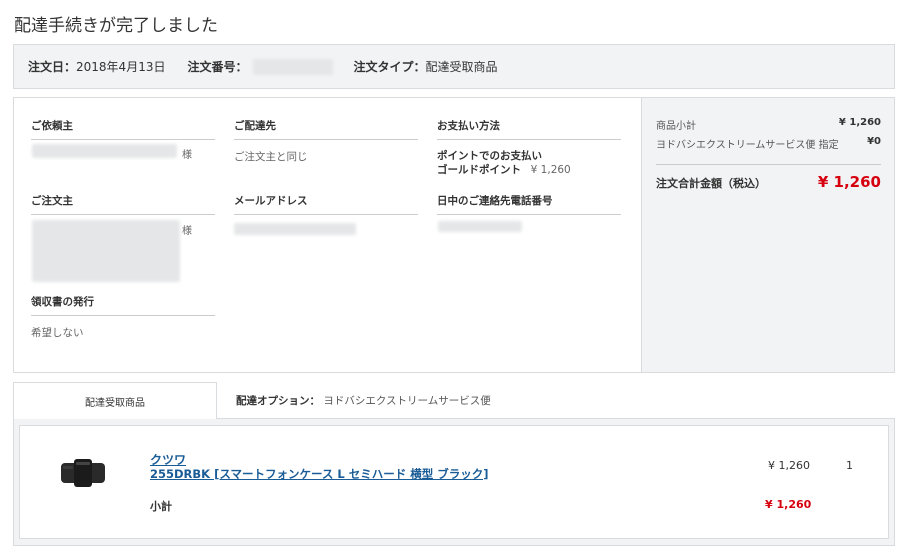 The height and width of the screenshot is (552, 907). What do you see at coordinates (52, 67) in the screenshot?
I see `order-date-label: 注文日：` at bounding box center [52, 67].